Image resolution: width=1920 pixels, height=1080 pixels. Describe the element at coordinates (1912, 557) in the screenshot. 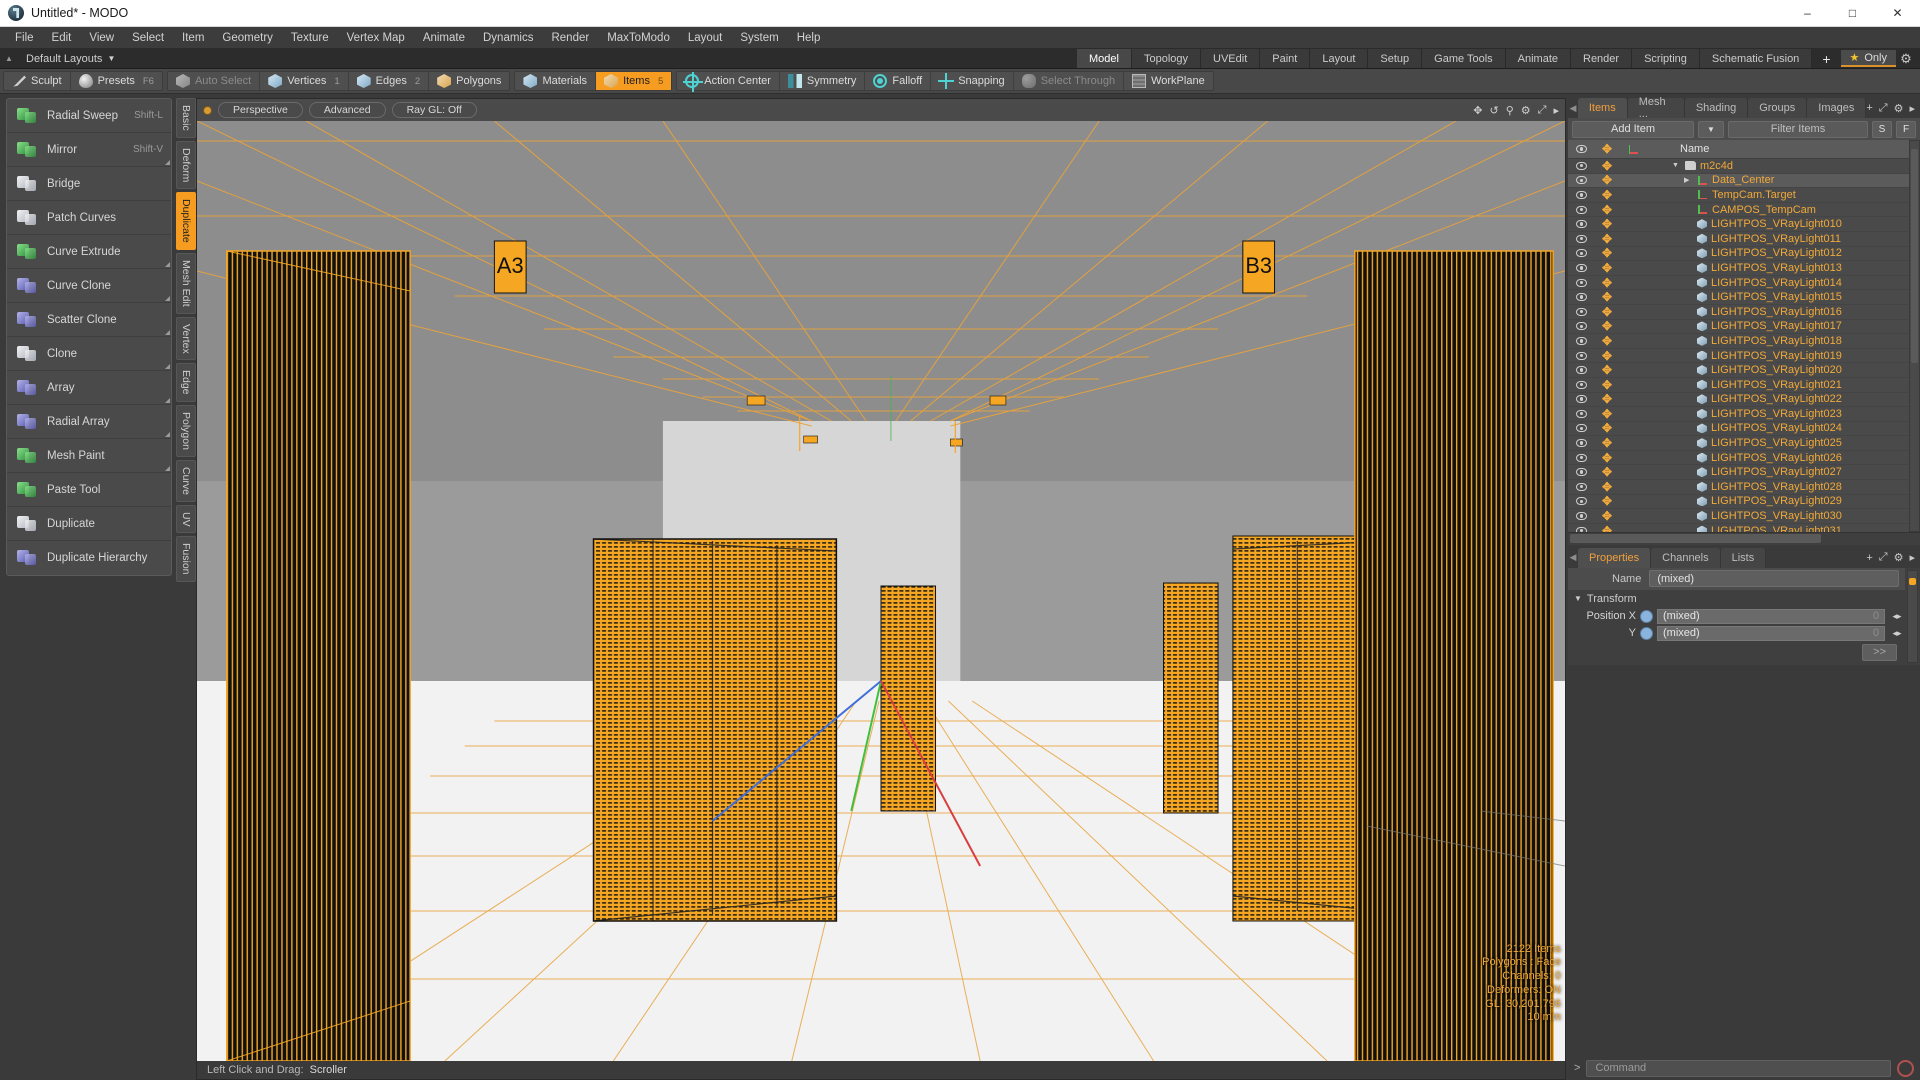

I see `properties-chevron-icon: ▸` at that location.